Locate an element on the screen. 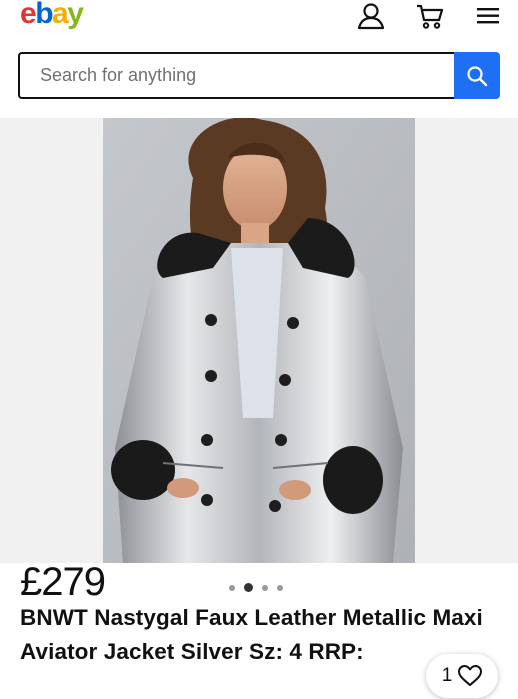  search-icon is located at coordinates (477, 75).